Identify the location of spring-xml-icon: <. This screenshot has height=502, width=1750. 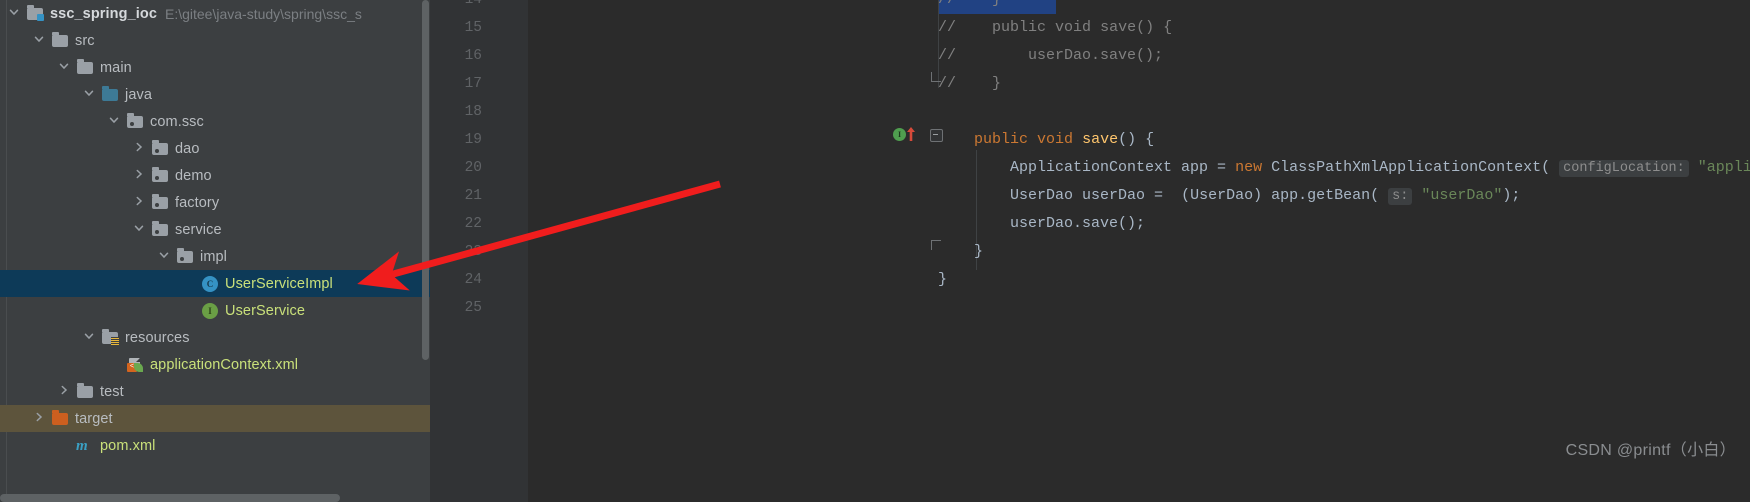
(135, 365).